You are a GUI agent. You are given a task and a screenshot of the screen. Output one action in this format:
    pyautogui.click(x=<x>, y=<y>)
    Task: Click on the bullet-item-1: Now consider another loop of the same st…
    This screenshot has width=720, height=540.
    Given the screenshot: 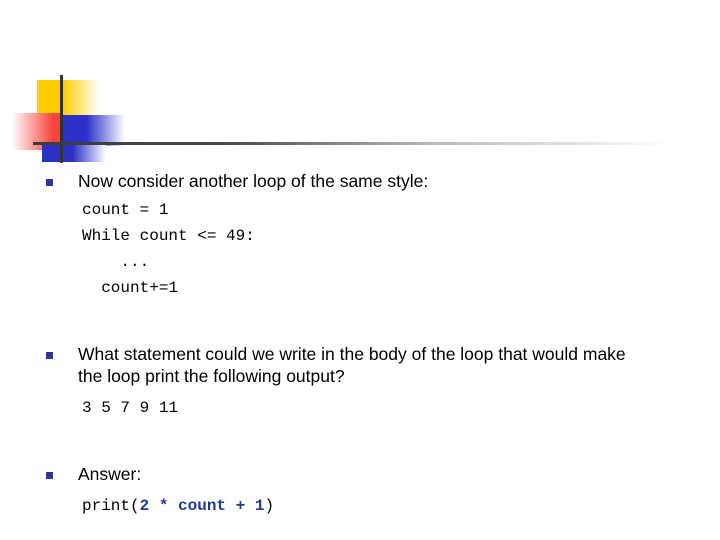 What is the action you would take?
    pyautogui.click(x=360, y=181)
    